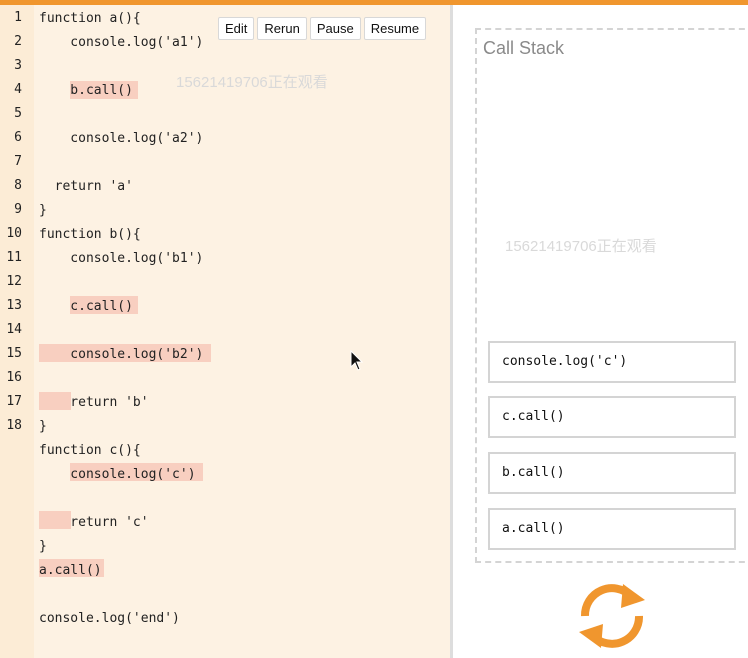 The height and width of the screenshot is (658, 748). What do you see at coordinates (86, 91) in the screenshot?
I see `code-line: b.call()` at bounding box center [86, 91].